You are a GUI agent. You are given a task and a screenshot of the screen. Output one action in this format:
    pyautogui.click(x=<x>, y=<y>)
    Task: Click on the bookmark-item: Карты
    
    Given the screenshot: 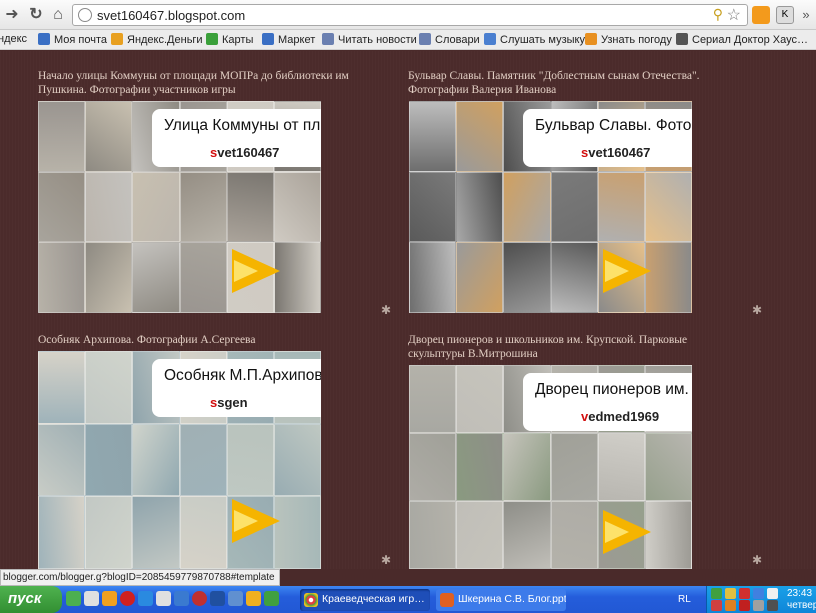 What is the action you would take?
    pyautogui.click(x=229, y=39)
    